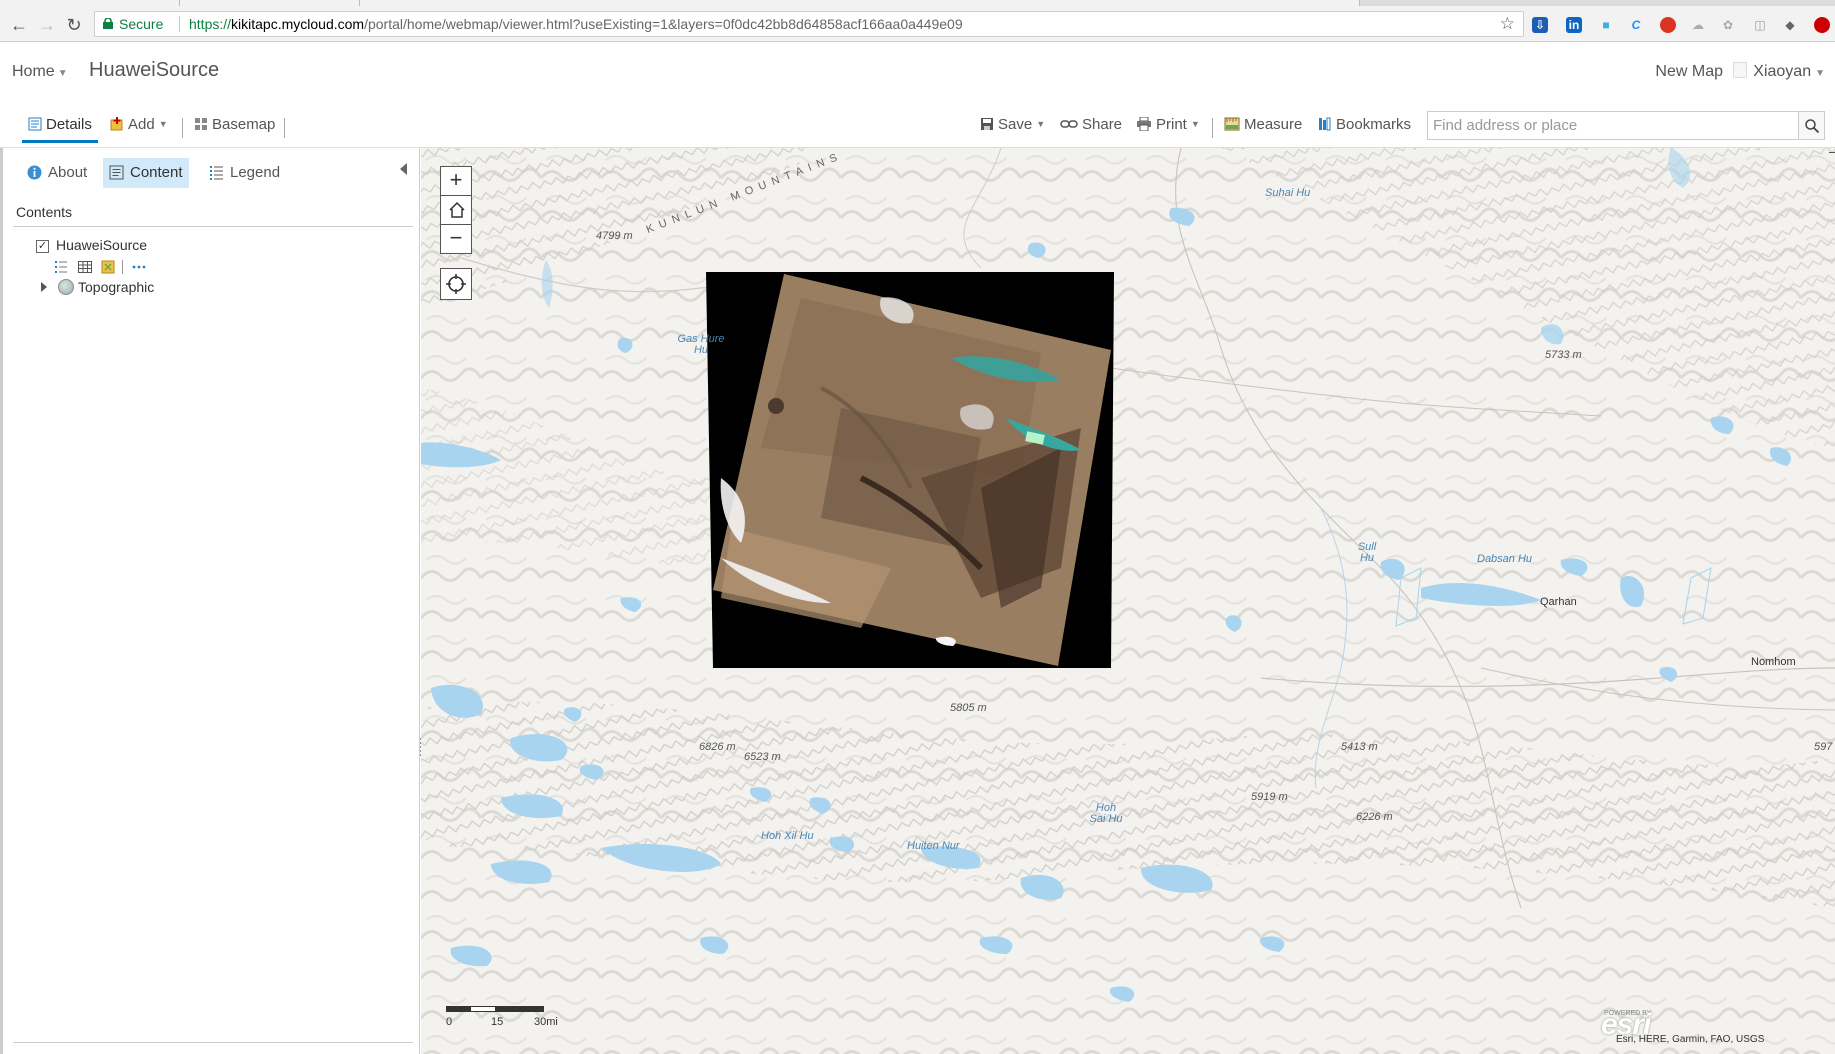  I want to click on save-button: Save ▼, so click(1012, 124).